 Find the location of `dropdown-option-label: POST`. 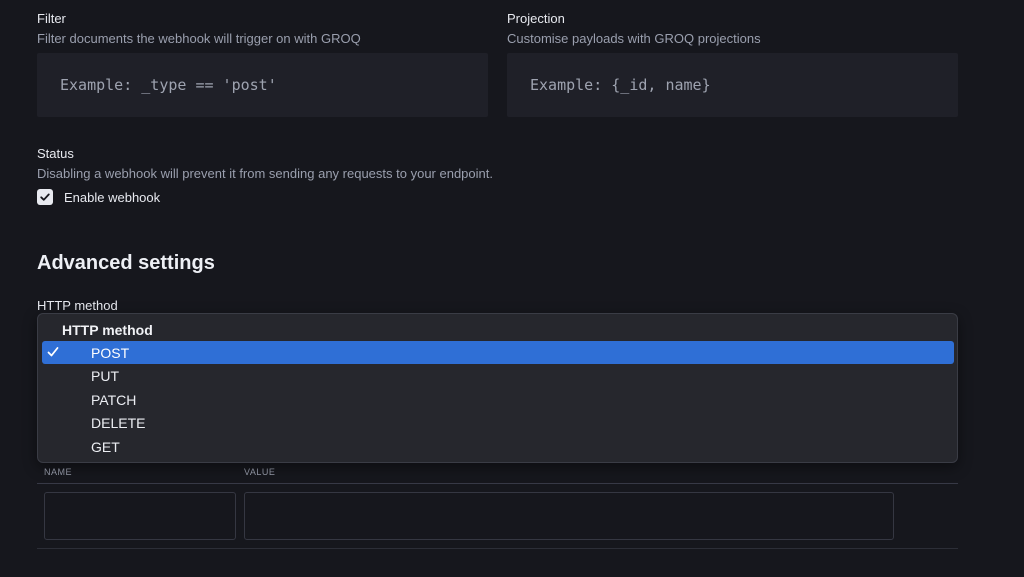

dropdown-option-label: POST is located at coordinates (110, 352).